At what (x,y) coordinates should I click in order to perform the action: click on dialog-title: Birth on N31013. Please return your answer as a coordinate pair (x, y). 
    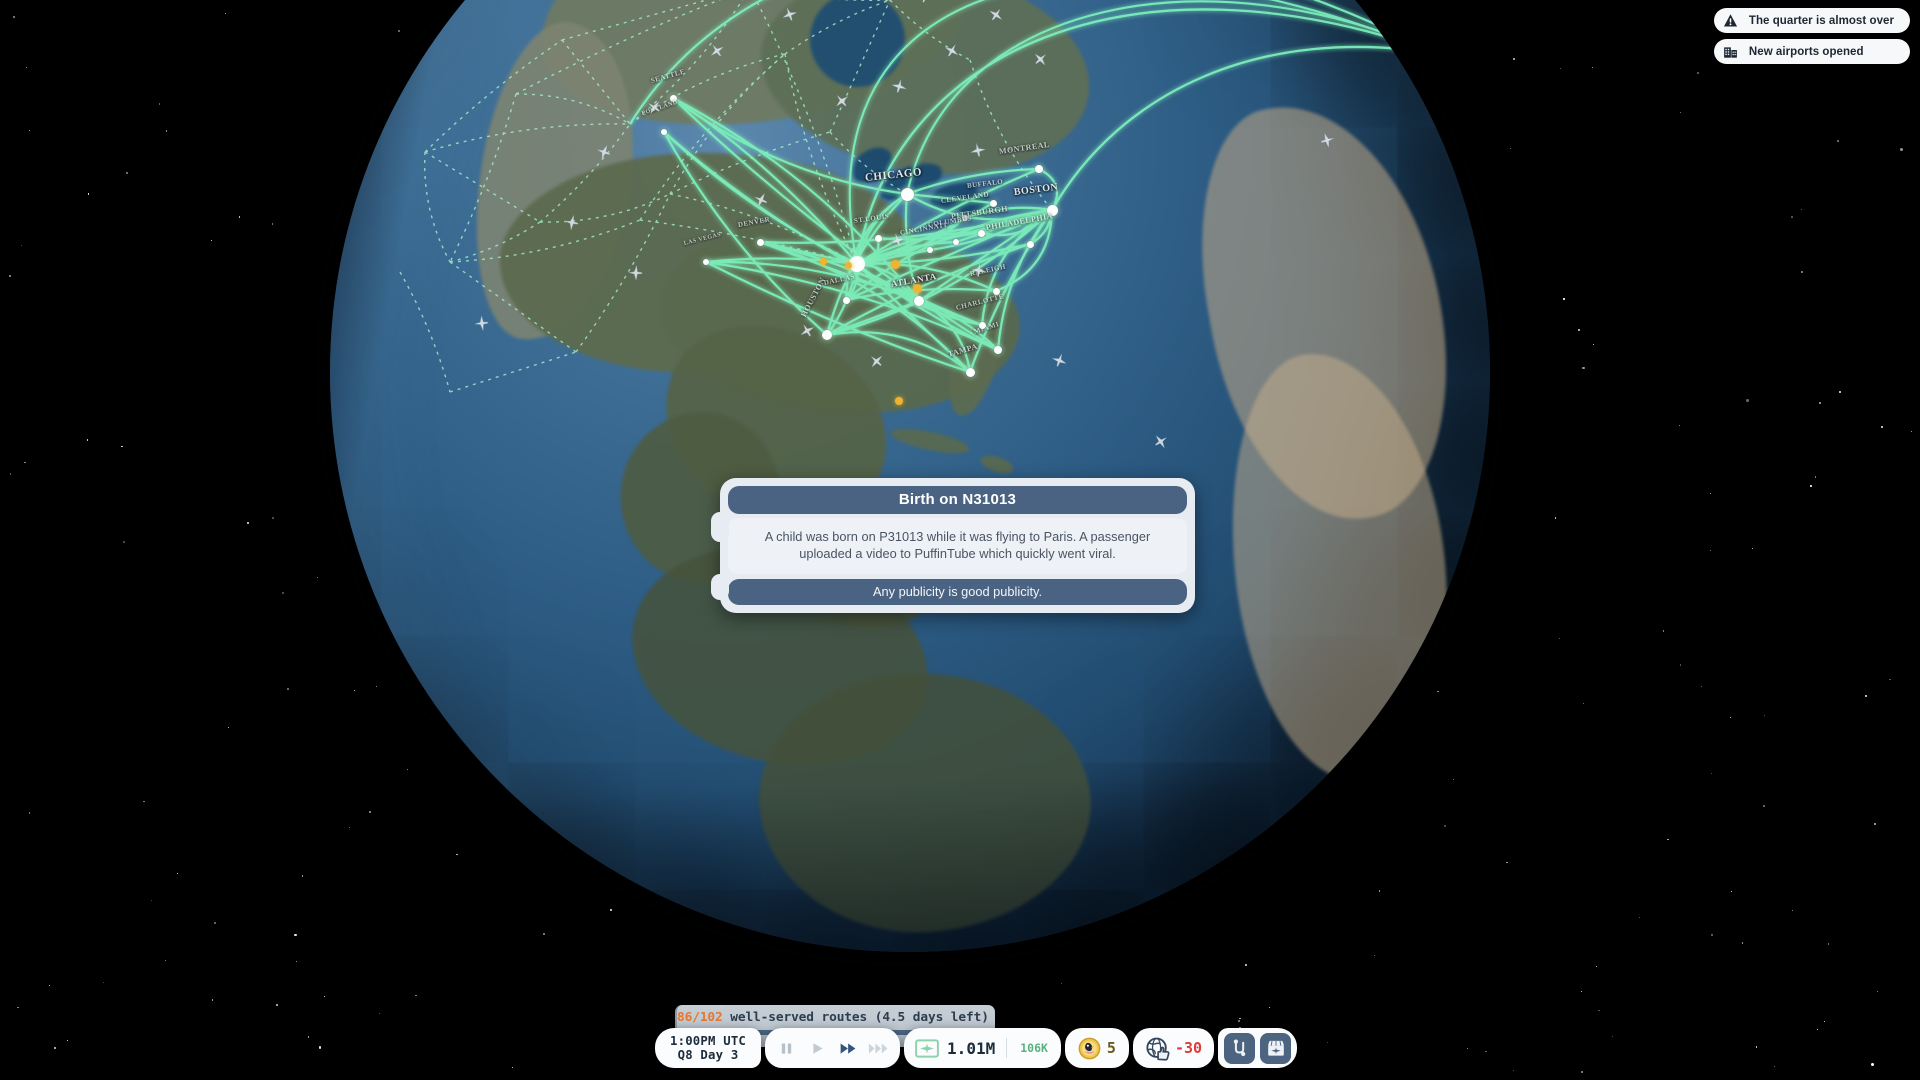
    Looking at the image, I should click on (957, 500).